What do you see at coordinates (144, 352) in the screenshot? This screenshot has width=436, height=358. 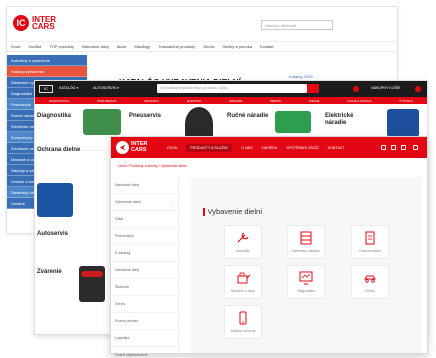 I see `sidebar-item: Online objednávanie` at bounding box center [144, 352].